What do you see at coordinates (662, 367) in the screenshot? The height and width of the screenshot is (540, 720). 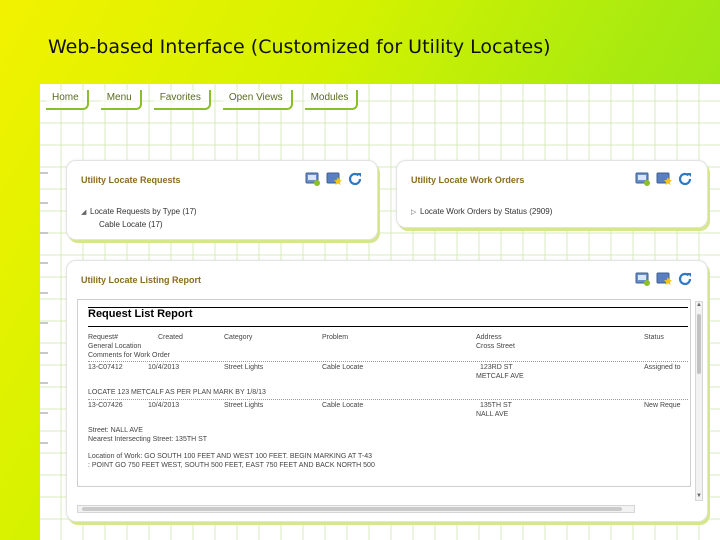 I see `cell-status: Assigned to` at bounding box center [662, 367].